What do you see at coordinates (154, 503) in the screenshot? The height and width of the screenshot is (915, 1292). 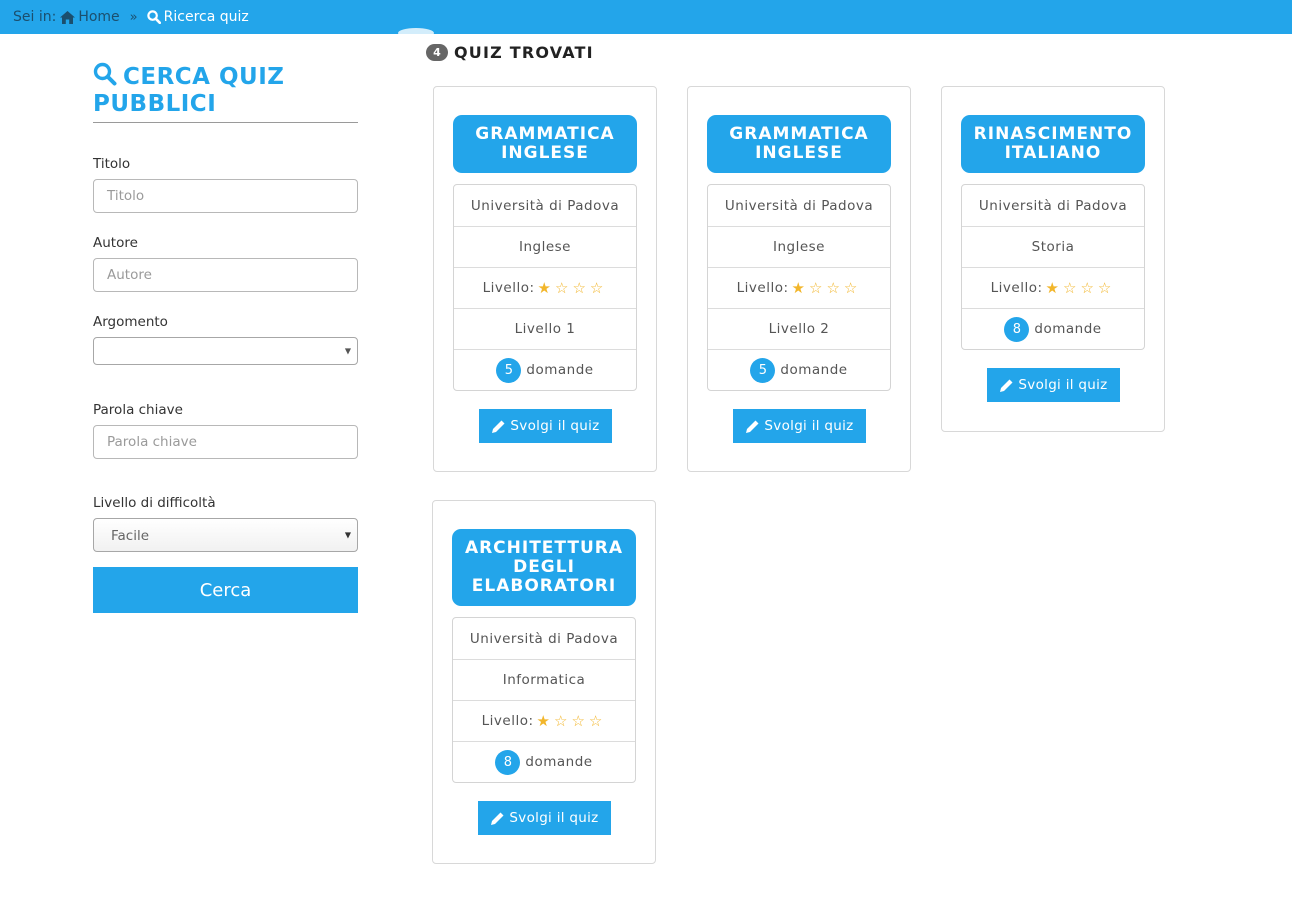 I see `livello-difficolta-label: Livello di difficoltà` at bounding box center [154, 503].